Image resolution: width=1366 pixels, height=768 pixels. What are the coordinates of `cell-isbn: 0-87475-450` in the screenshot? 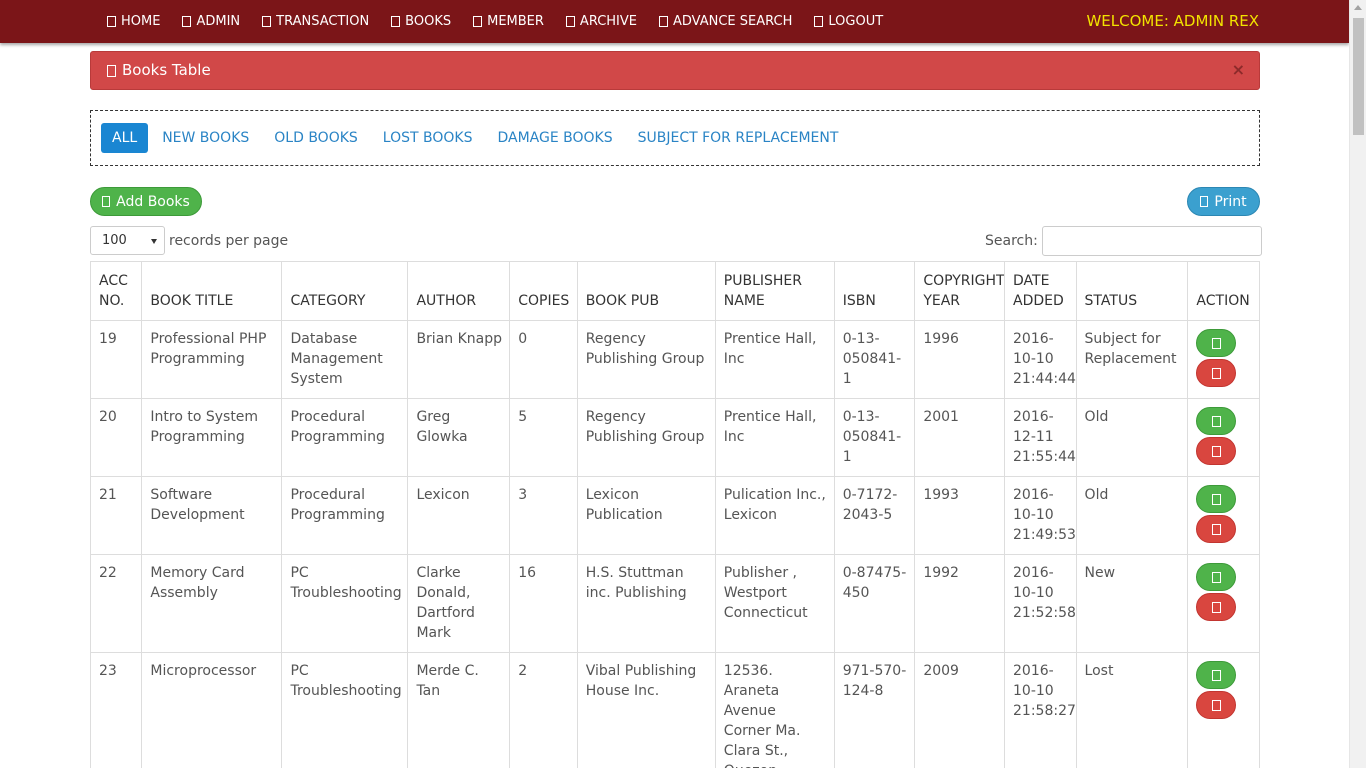 It's located at (874, 603).